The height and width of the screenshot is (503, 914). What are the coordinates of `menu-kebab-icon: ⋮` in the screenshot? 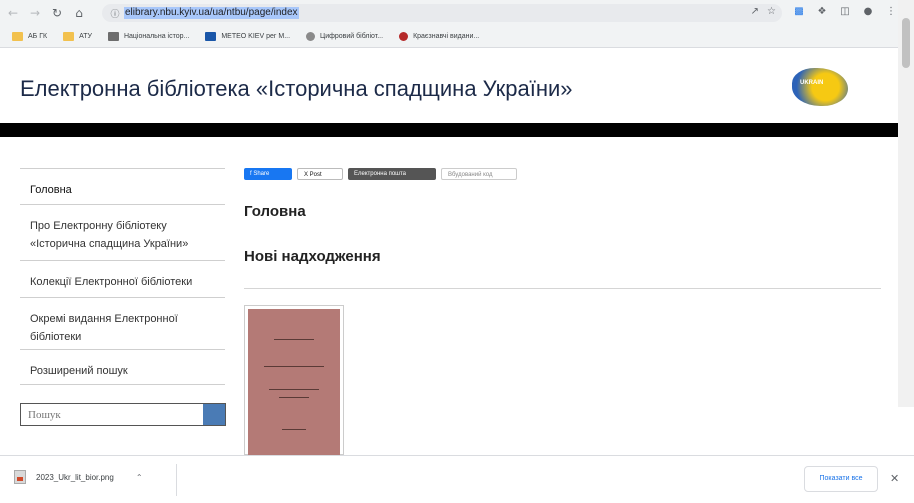 It's located at (891, 12).